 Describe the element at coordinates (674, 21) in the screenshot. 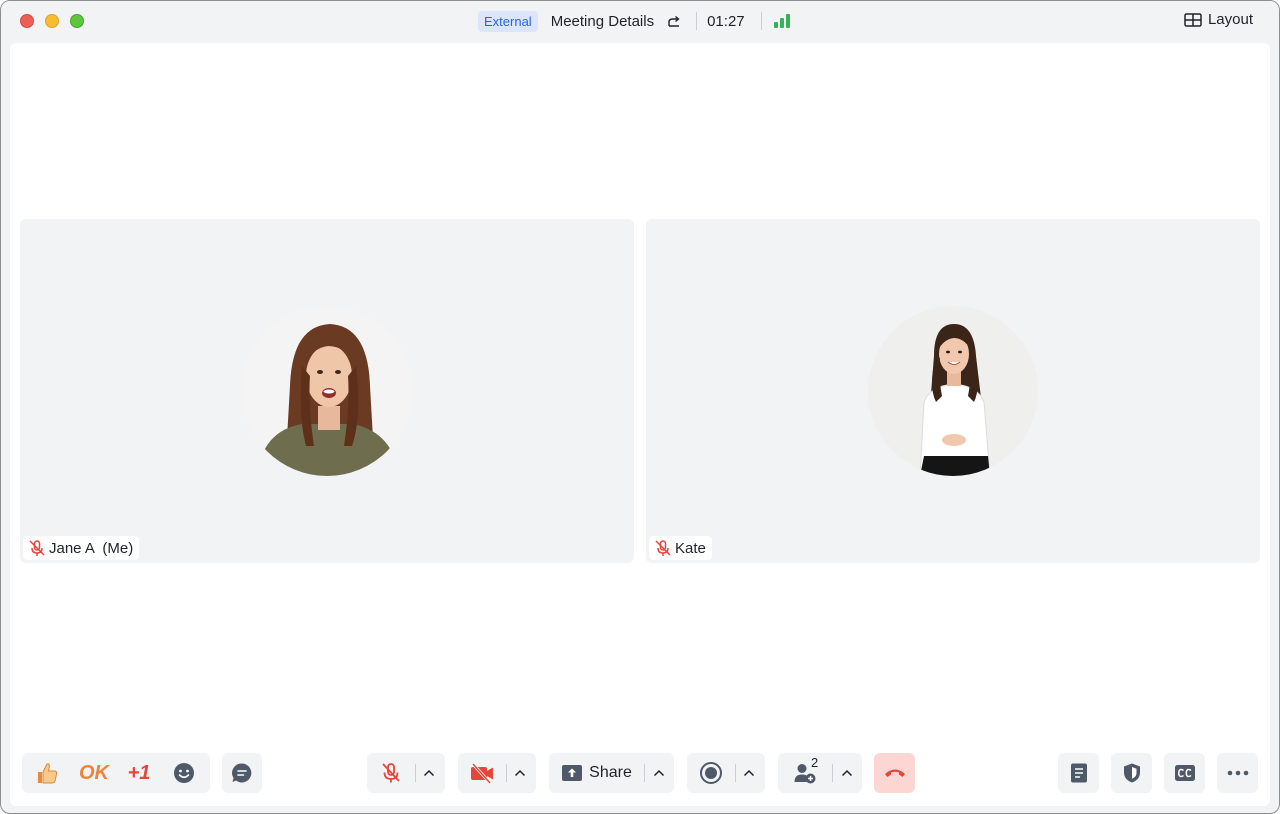

I see `share-arrow-icon` at that location.